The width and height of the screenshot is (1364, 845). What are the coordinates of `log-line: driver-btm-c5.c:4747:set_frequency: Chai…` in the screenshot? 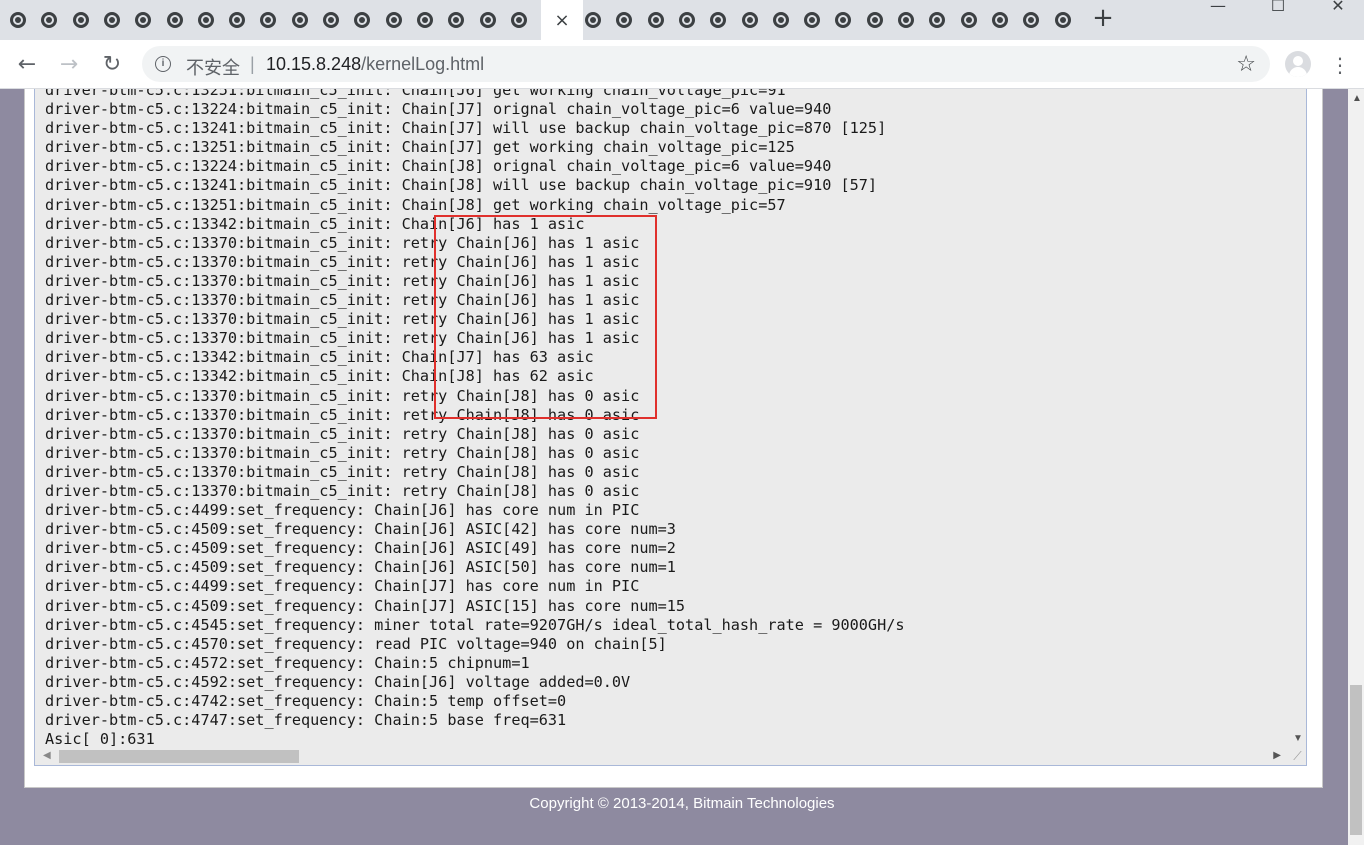 It's located at (306, 720).